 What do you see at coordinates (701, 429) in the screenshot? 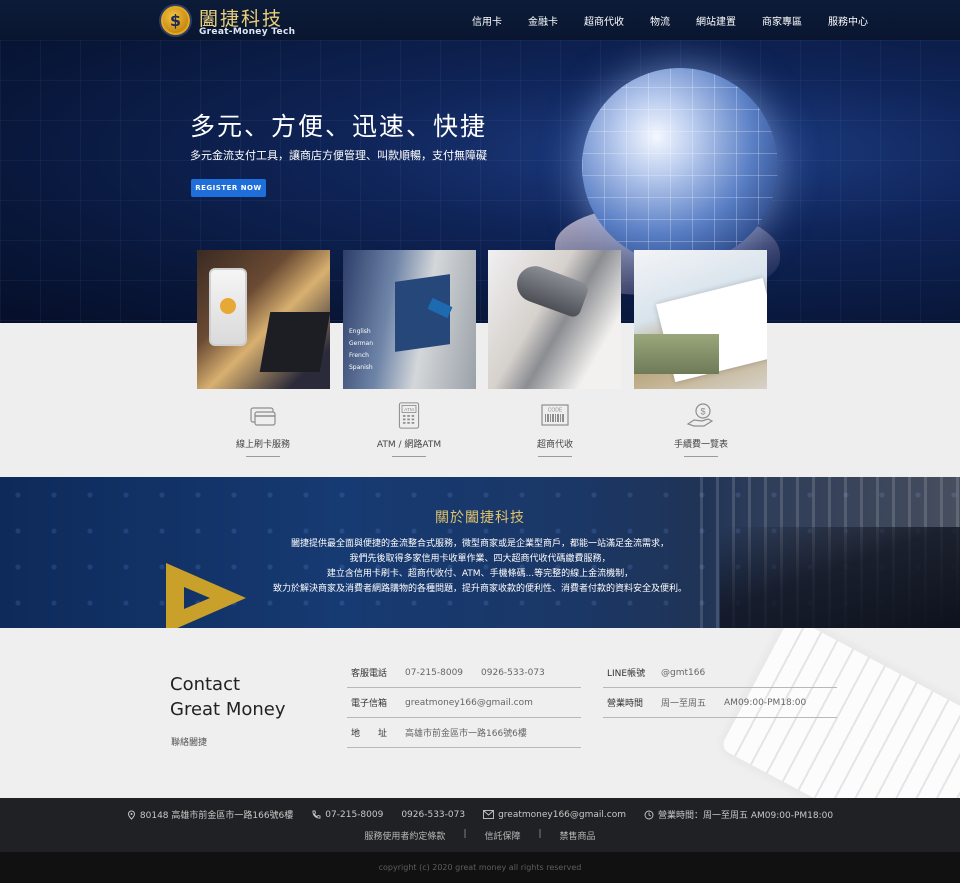
I see `service-fees: $ 手續費一覽表` at bounding box center [701, 429].